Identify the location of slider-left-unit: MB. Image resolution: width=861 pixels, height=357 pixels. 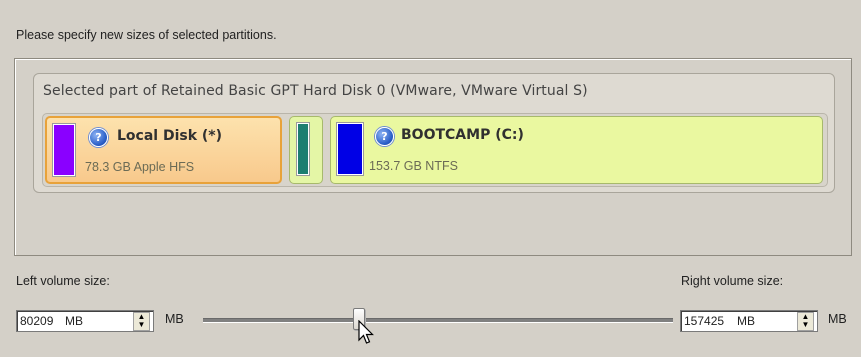
(174, 319).